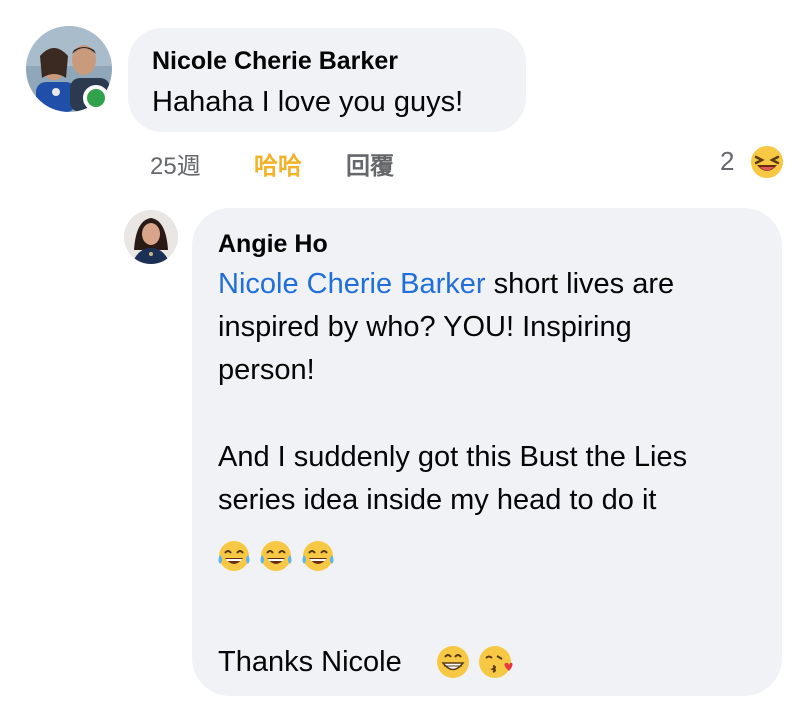 This screenshot has width=810, height=707. Describe the element at coordinates (352, 284) in the screenshot. I see `mention-link: Nicole Cherie Barker` at that location.